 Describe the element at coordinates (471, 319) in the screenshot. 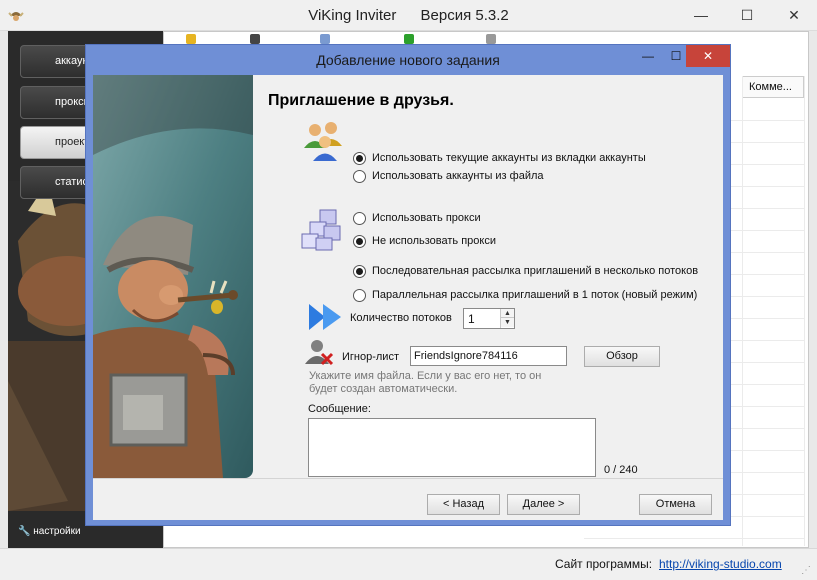

I see `threads-count-value: 1` at that location.